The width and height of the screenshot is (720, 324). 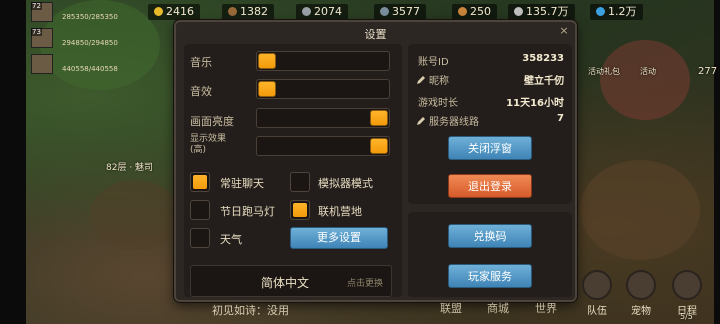 What do you see at coordinates (687, 285) in the screenshot?
I see `schedule-icon` at bounding box center [687, 285].